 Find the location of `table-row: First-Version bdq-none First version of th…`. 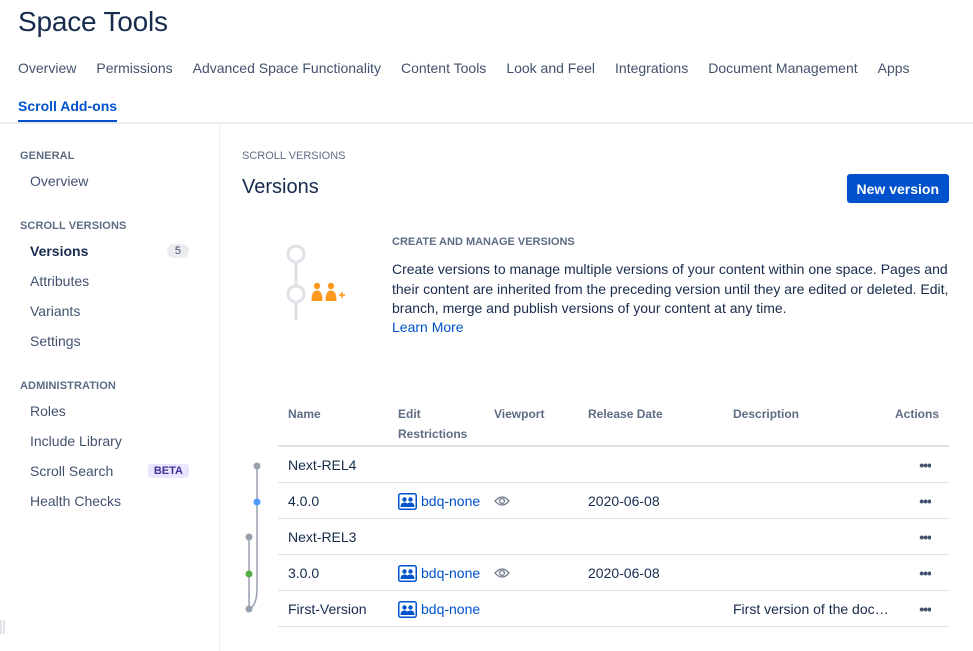

table-row: First-Version bdq-none First version of th… is located at coordinates (613, 609).